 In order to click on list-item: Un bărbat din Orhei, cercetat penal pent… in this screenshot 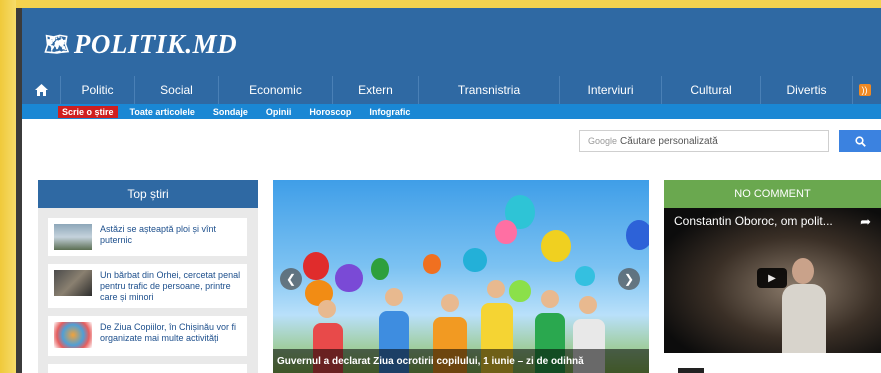, I will do `click(147, 286)`.